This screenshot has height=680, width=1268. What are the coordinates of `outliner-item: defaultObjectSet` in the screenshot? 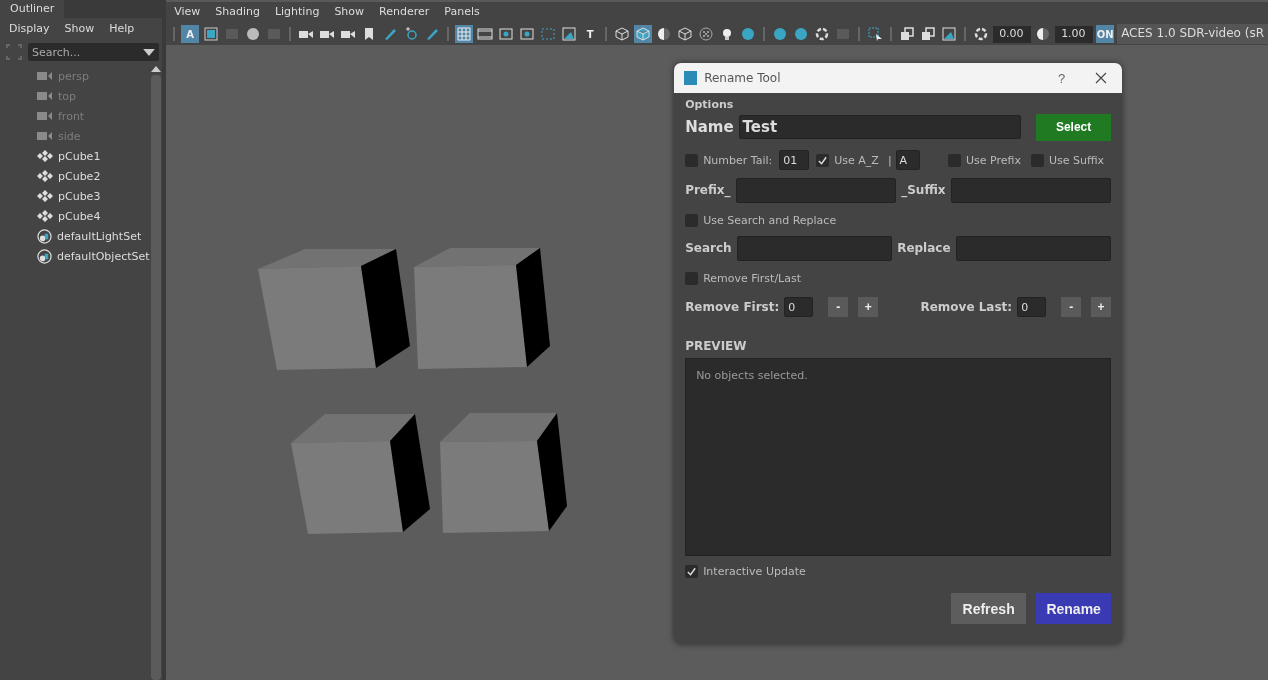 It's located at (75, 256).